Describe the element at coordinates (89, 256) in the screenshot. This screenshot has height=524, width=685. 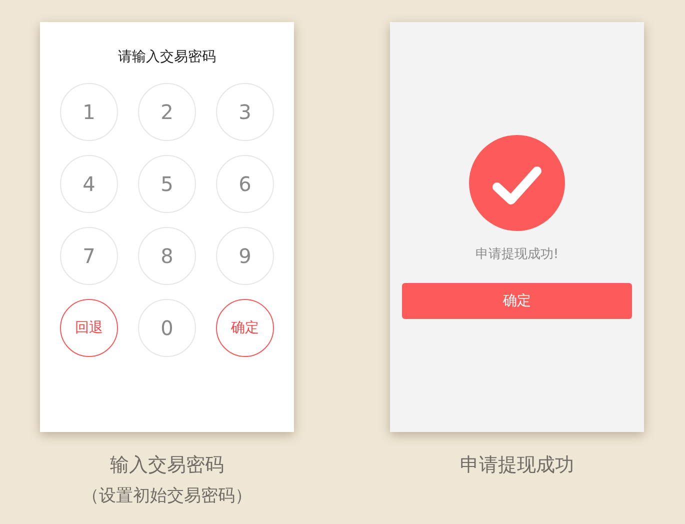
I see `digit-key: 7` at that location.